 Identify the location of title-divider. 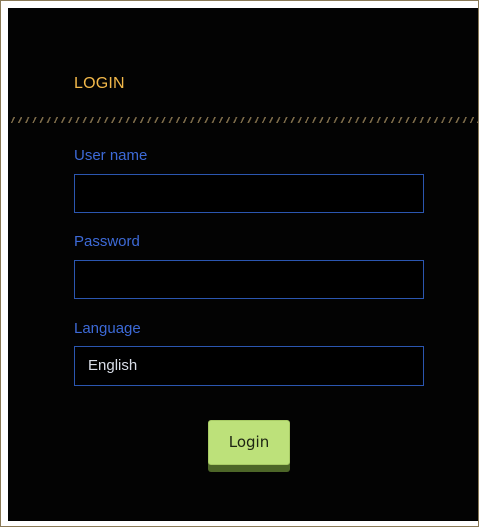
(243, 120).